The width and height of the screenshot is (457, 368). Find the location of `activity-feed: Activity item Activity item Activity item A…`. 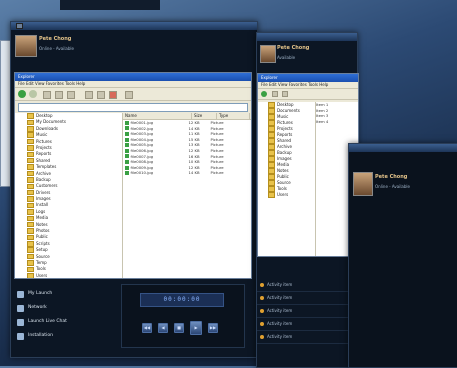

activity-feed: Activity item Activity item Activity item A… is located at coordinates (307, 311).